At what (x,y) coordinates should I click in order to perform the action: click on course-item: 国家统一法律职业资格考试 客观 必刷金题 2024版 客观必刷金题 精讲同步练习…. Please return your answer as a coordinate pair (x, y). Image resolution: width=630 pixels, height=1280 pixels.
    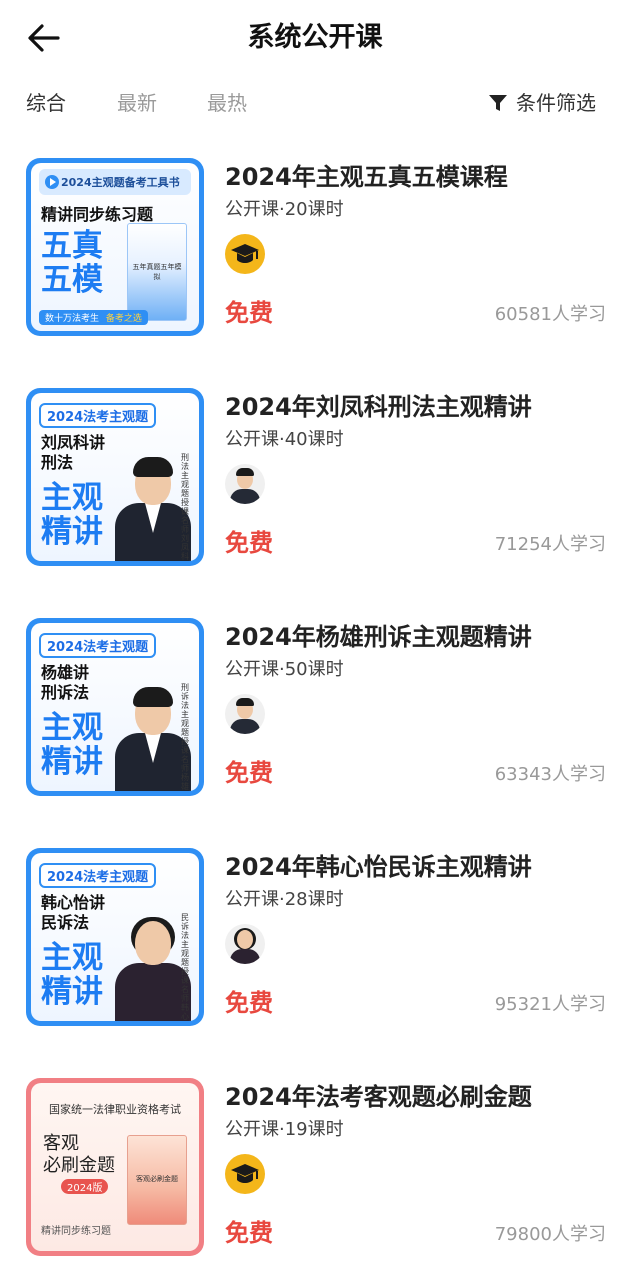
    Looking at the image, I should click on (315, 1163).